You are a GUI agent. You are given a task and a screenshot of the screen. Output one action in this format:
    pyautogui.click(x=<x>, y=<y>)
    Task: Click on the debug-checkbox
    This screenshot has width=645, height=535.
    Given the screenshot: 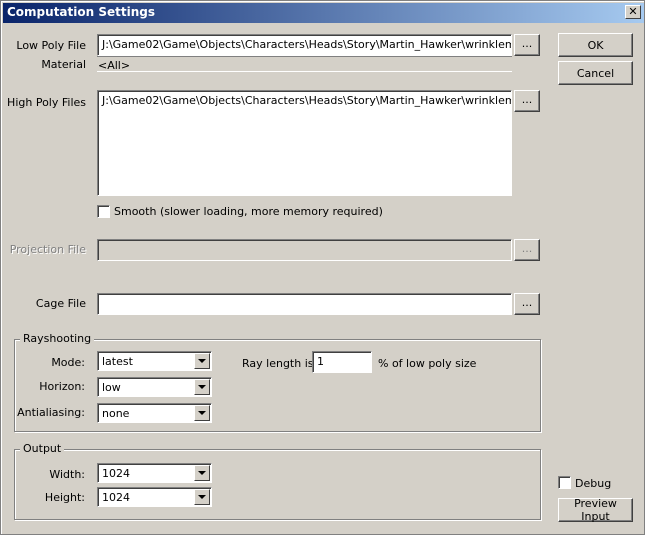 What is the action you would take?
    pyautogui.click(x=564, y=482)
    